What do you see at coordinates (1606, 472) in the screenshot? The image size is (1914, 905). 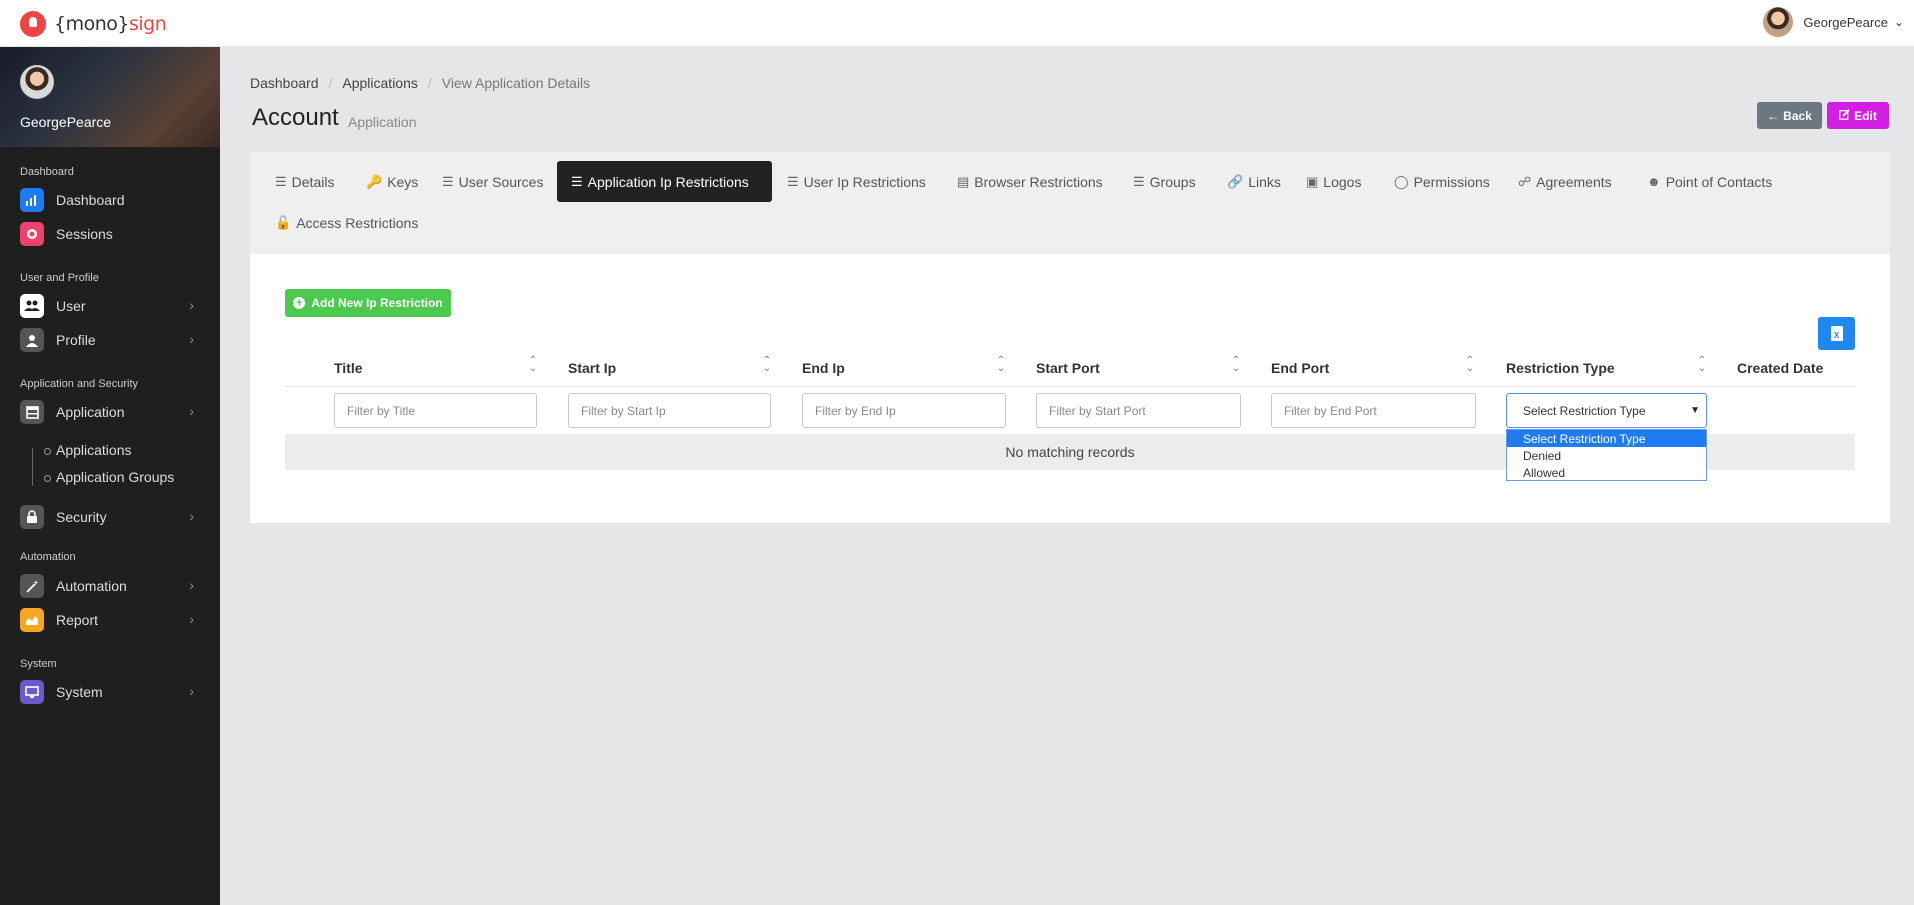 I see `dropdown-option: Allowed` at bounding box center [1606, 472].